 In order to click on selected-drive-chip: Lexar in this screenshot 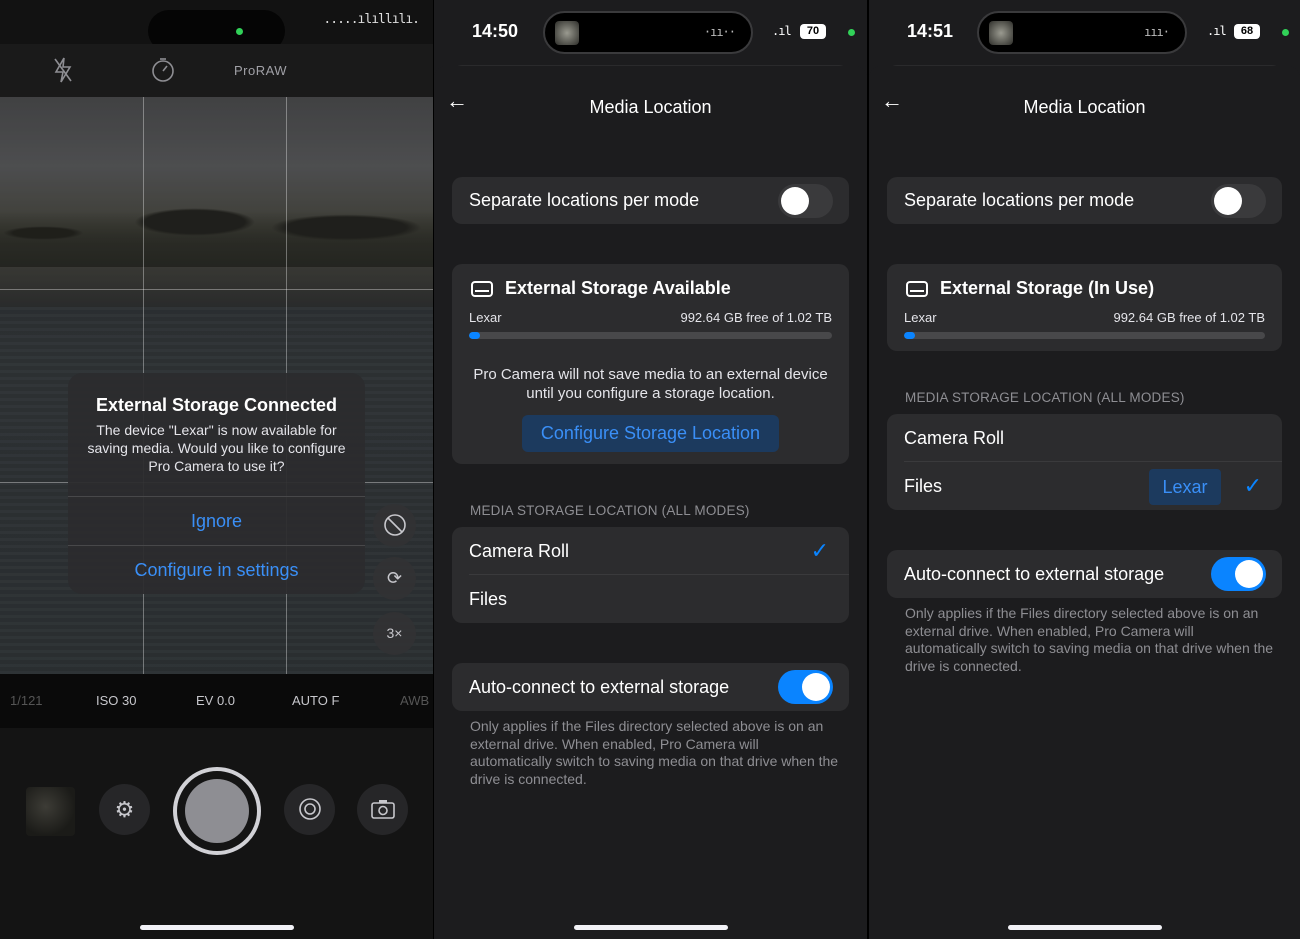, I will do `click(1185, 487)`.